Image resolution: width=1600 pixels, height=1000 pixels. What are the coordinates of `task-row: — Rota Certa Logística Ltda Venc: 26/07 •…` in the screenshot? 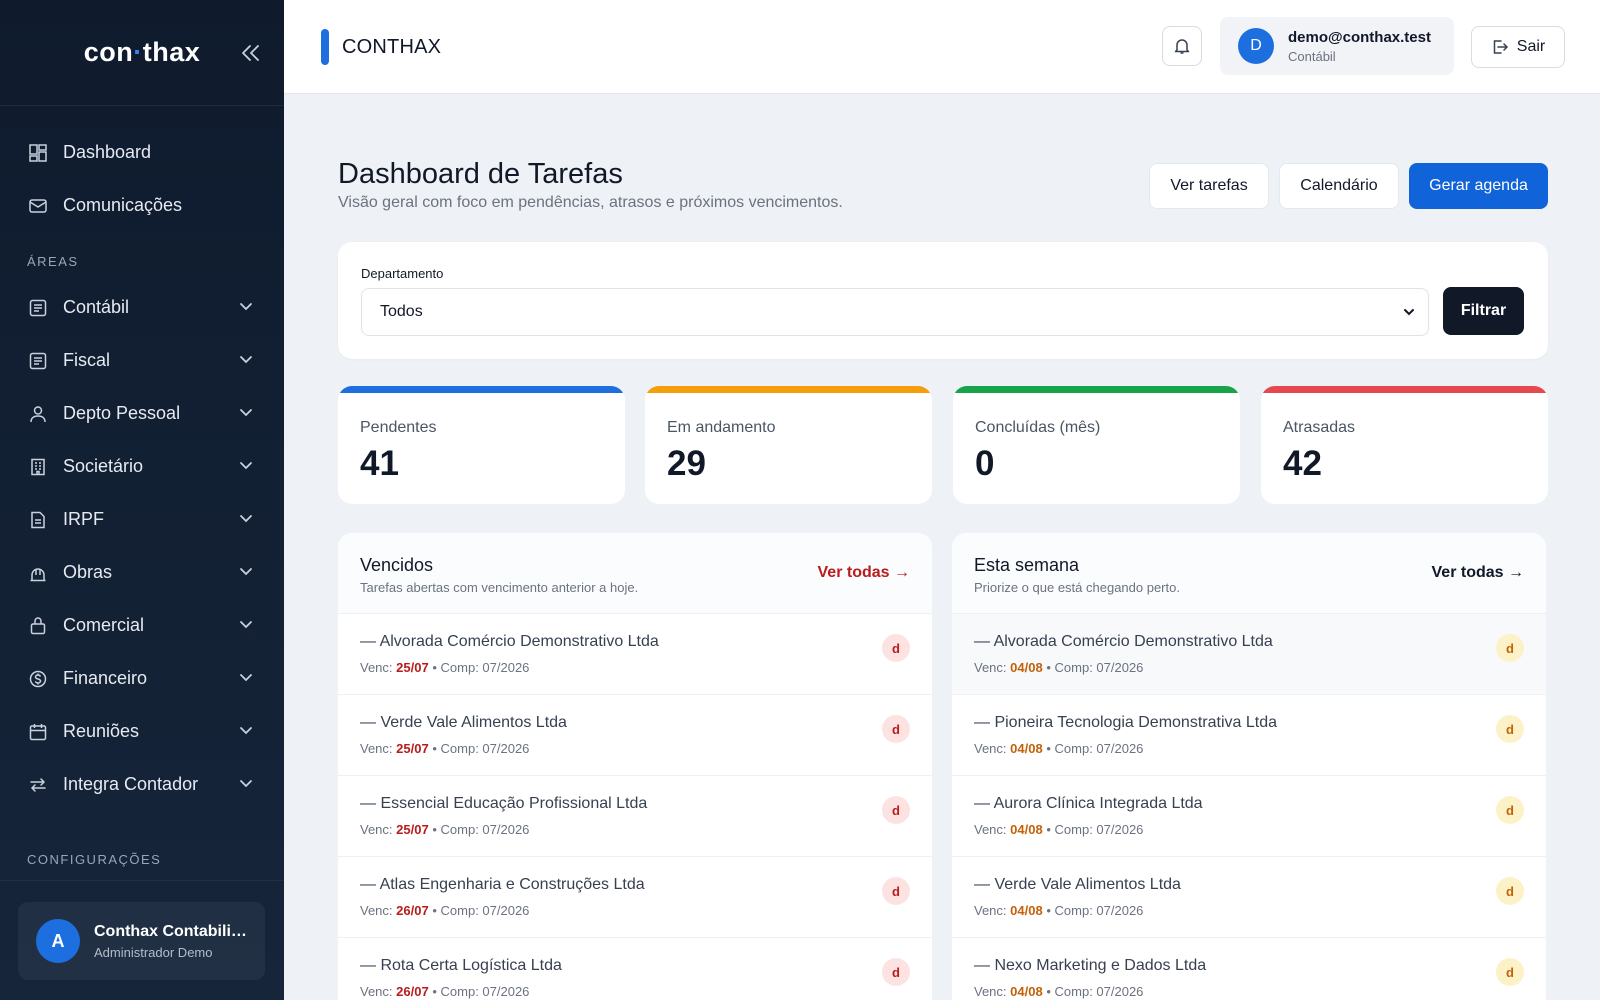 It's located at (635, 969).